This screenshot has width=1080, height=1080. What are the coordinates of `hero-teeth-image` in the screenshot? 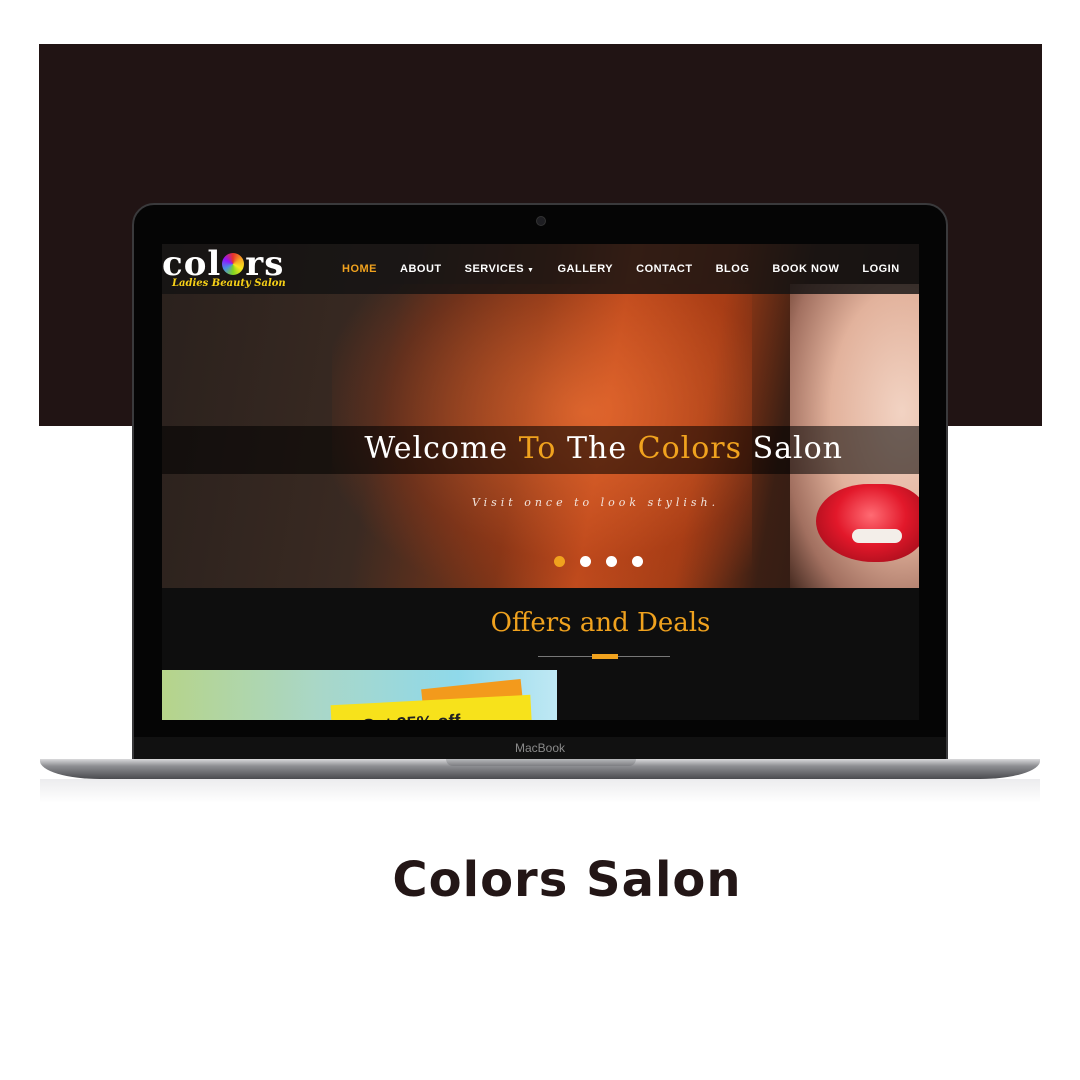 It's located at (877, 536).